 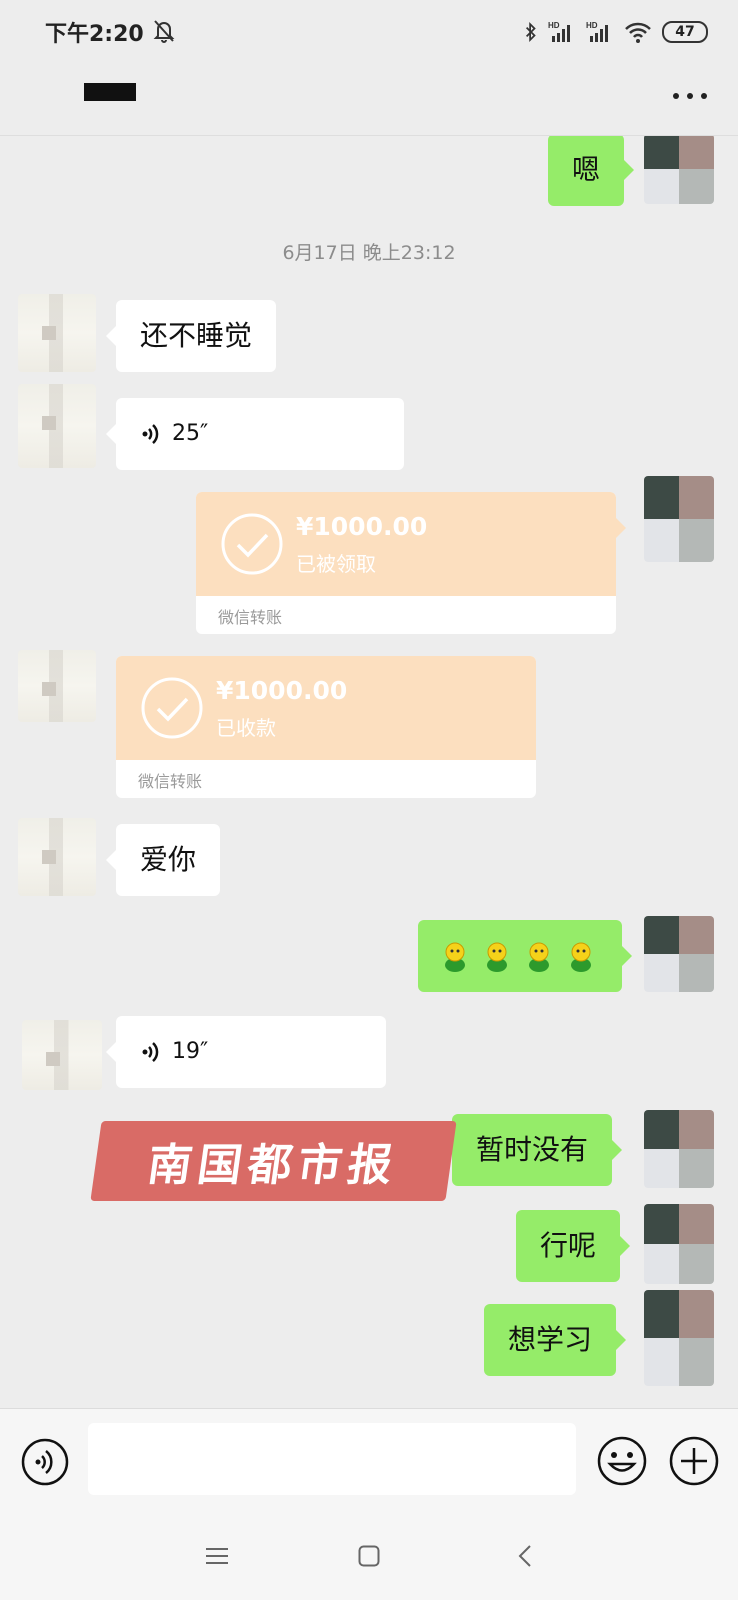 I want to click on status-bar: 下午2:20 HD HD 47, so click(x=369, y=31).